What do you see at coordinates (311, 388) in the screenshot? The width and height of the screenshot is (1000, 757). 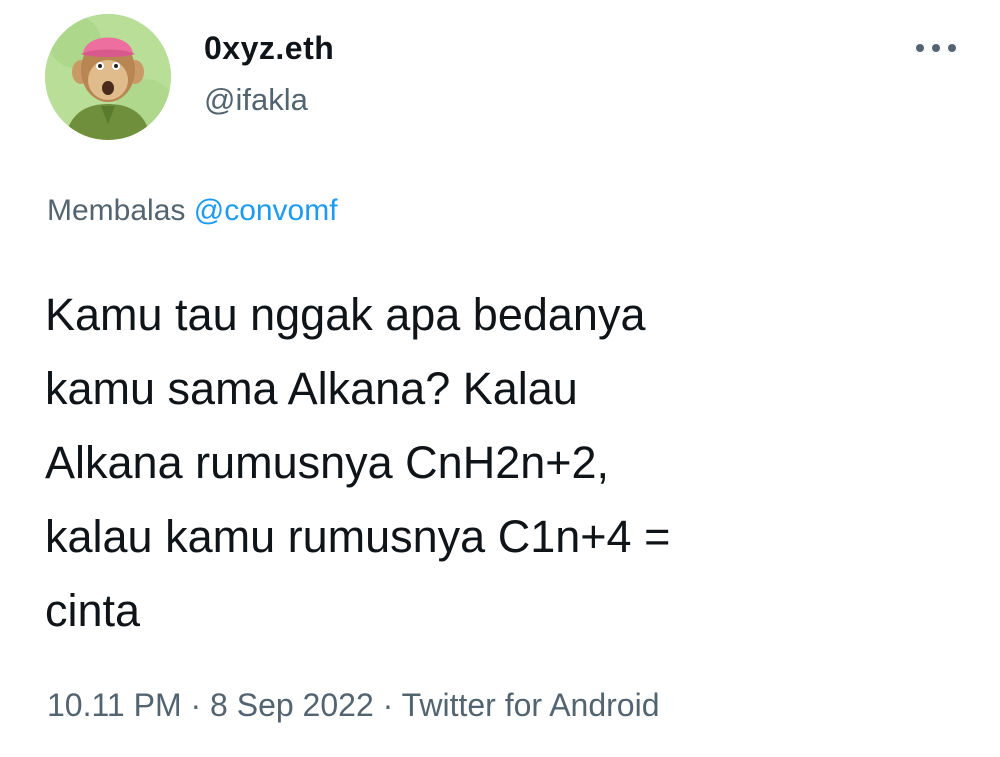 I see `tweet-text-line: kamu sama Alkana? Kalau` at bounding box center [311, 388].